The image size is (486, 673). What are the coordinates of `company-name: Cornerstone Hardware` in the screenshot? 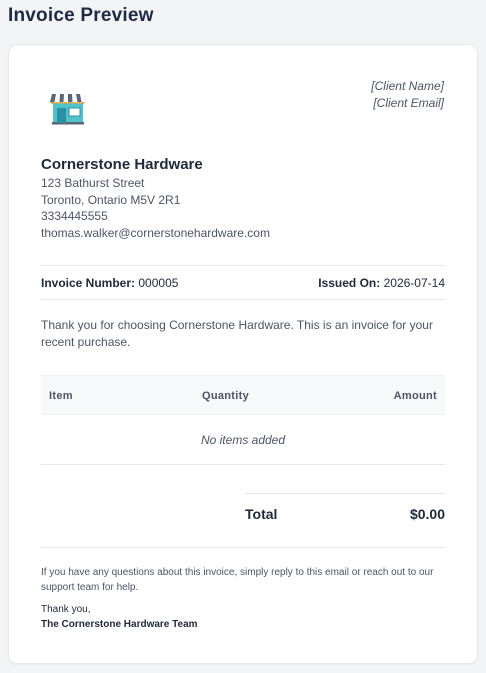 It's located at (122, 164).